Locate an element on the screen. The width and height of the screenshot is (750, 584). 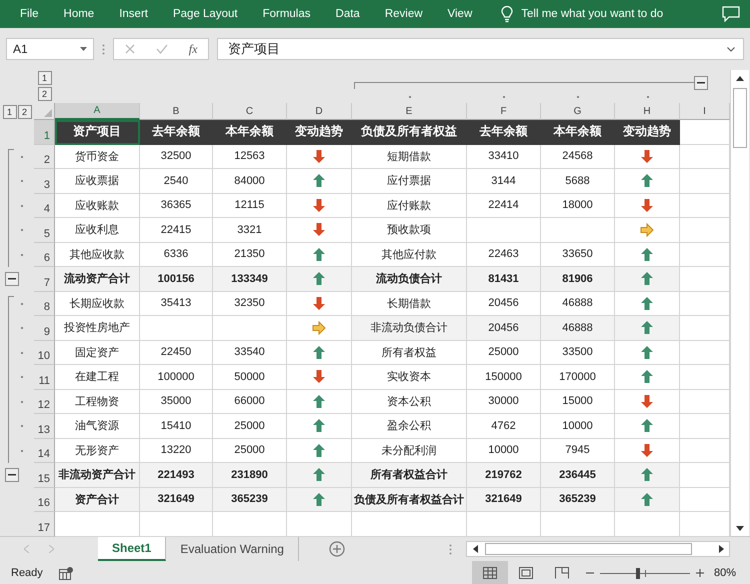
column-title: 变动趋势 is located at coordinates (319, 132).